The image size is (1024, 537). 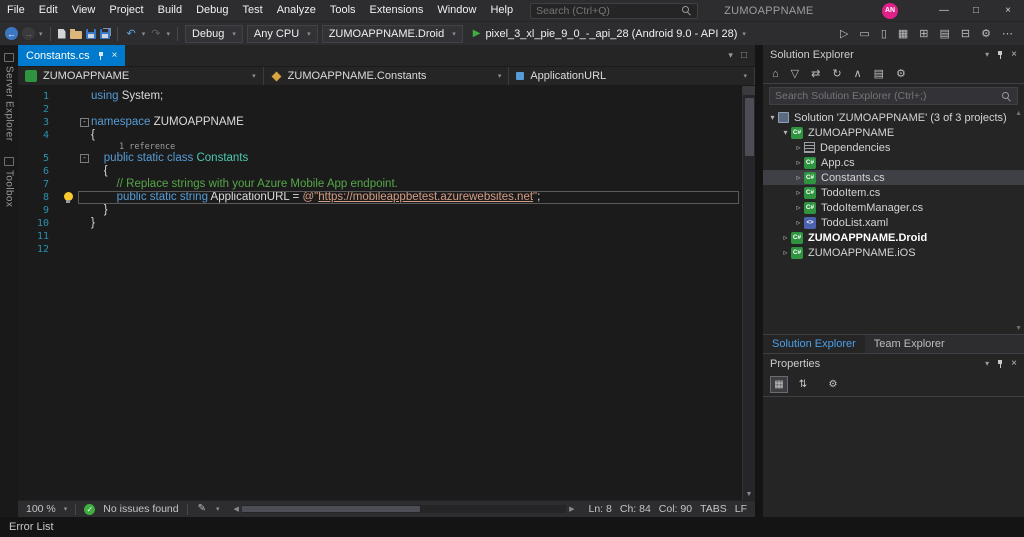 What do you see at coordinates (944, 10) in the screenshot?
I see `minimize-button: —` at bounding box center [944, 10].